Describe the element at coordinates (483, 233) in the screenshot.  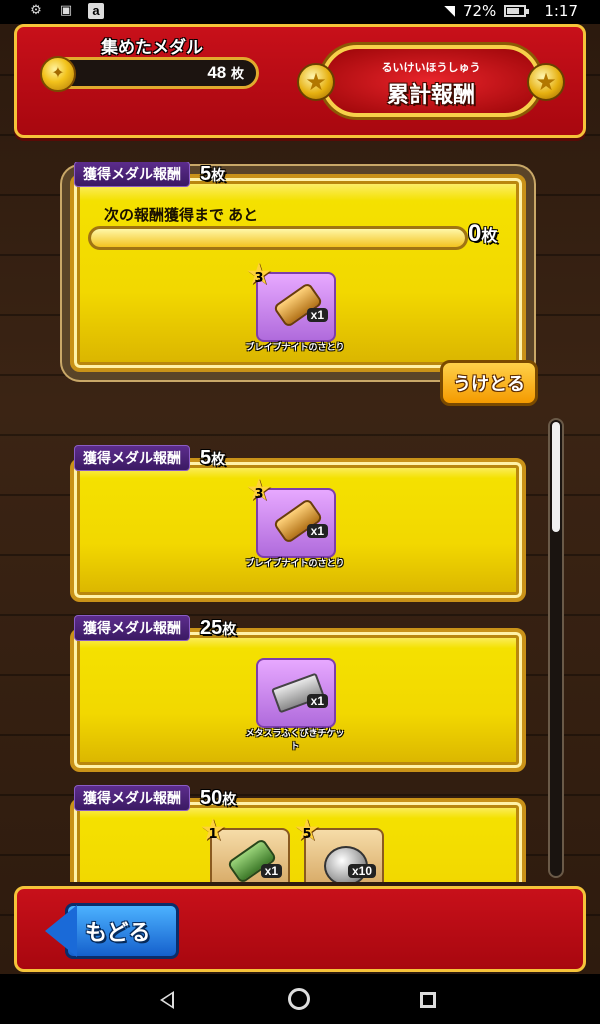
I see `progress-remaining: 0枚` at that location.